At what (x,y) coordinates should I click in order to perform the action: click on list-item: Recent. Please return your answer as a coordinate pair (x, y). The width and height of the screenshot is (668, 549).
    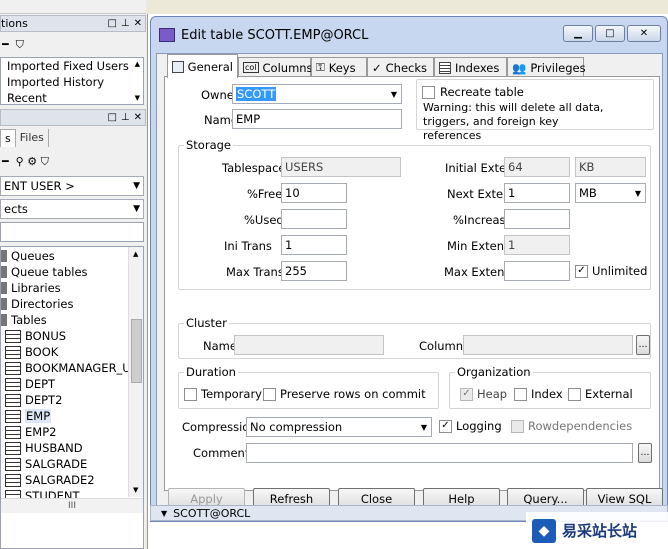
    Looking at the image, I should click on (72, 98).